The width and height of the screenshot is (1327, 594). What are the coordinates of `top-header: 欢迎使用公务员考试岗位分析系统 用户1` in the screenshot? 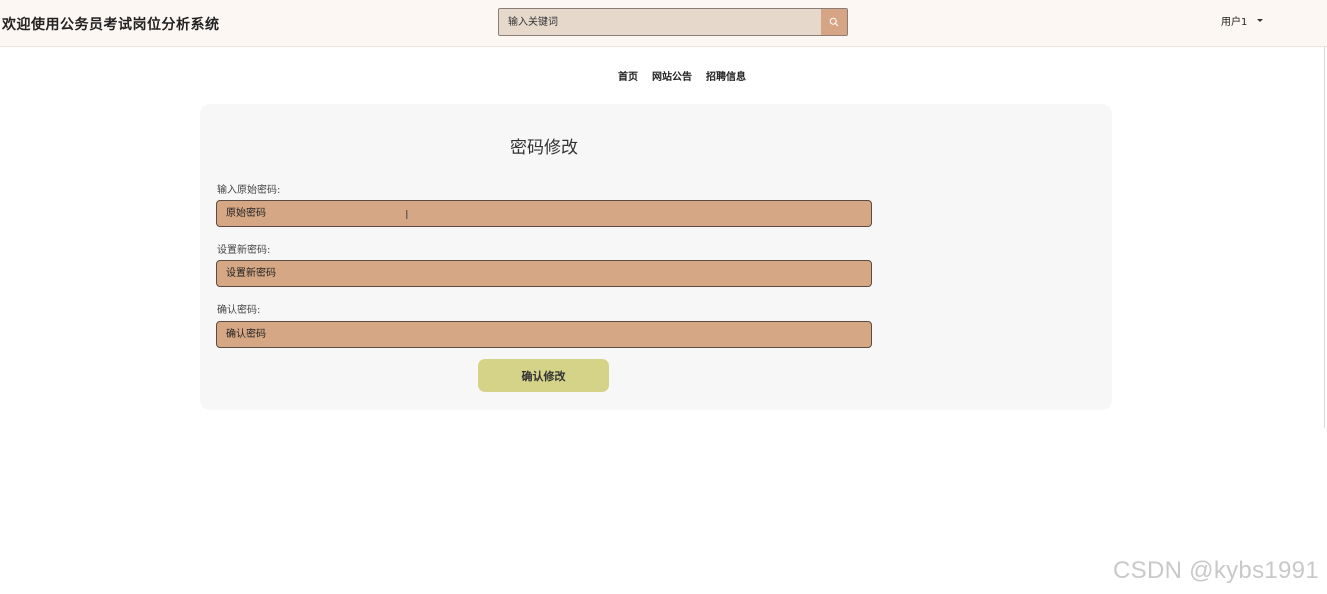 It's located at (663, 23).